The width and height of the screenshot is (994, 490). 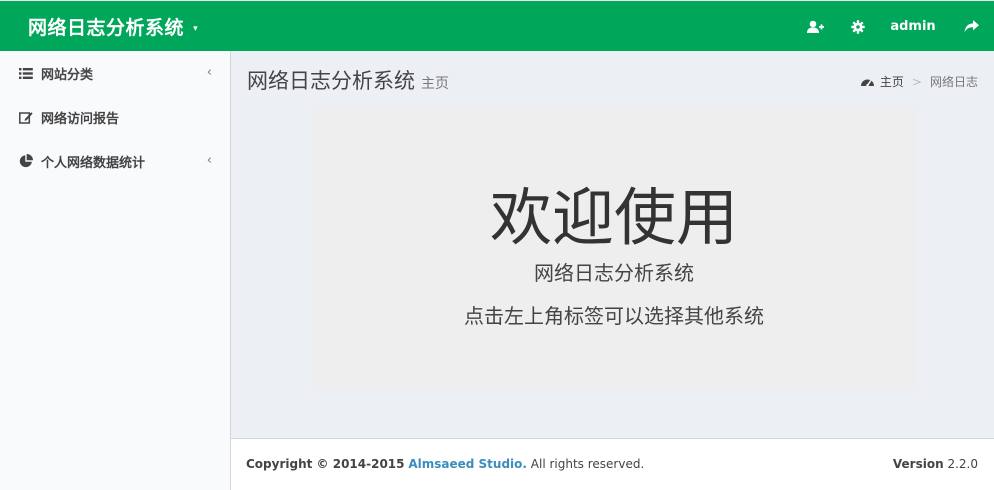 I want to click on sidebar-item-label: 网络访问报告, so click(x=80, y=119).